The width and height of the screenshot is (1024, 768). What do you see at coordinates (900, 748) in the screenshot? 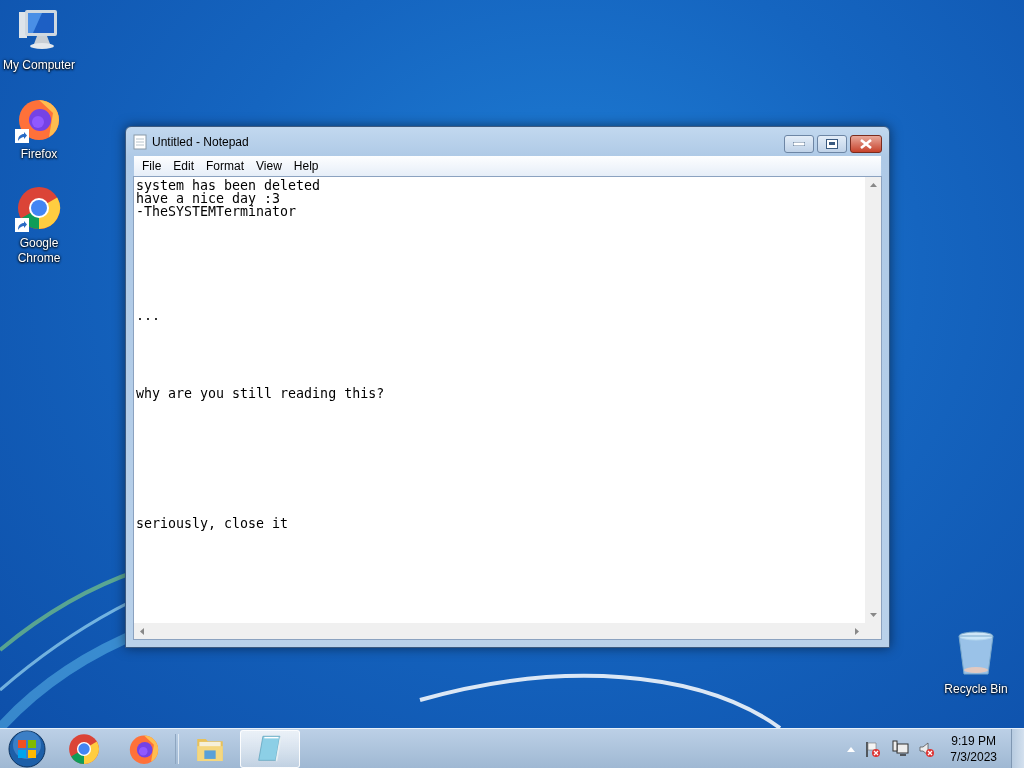
I see `network-icon` at bounding box center [900, 748].